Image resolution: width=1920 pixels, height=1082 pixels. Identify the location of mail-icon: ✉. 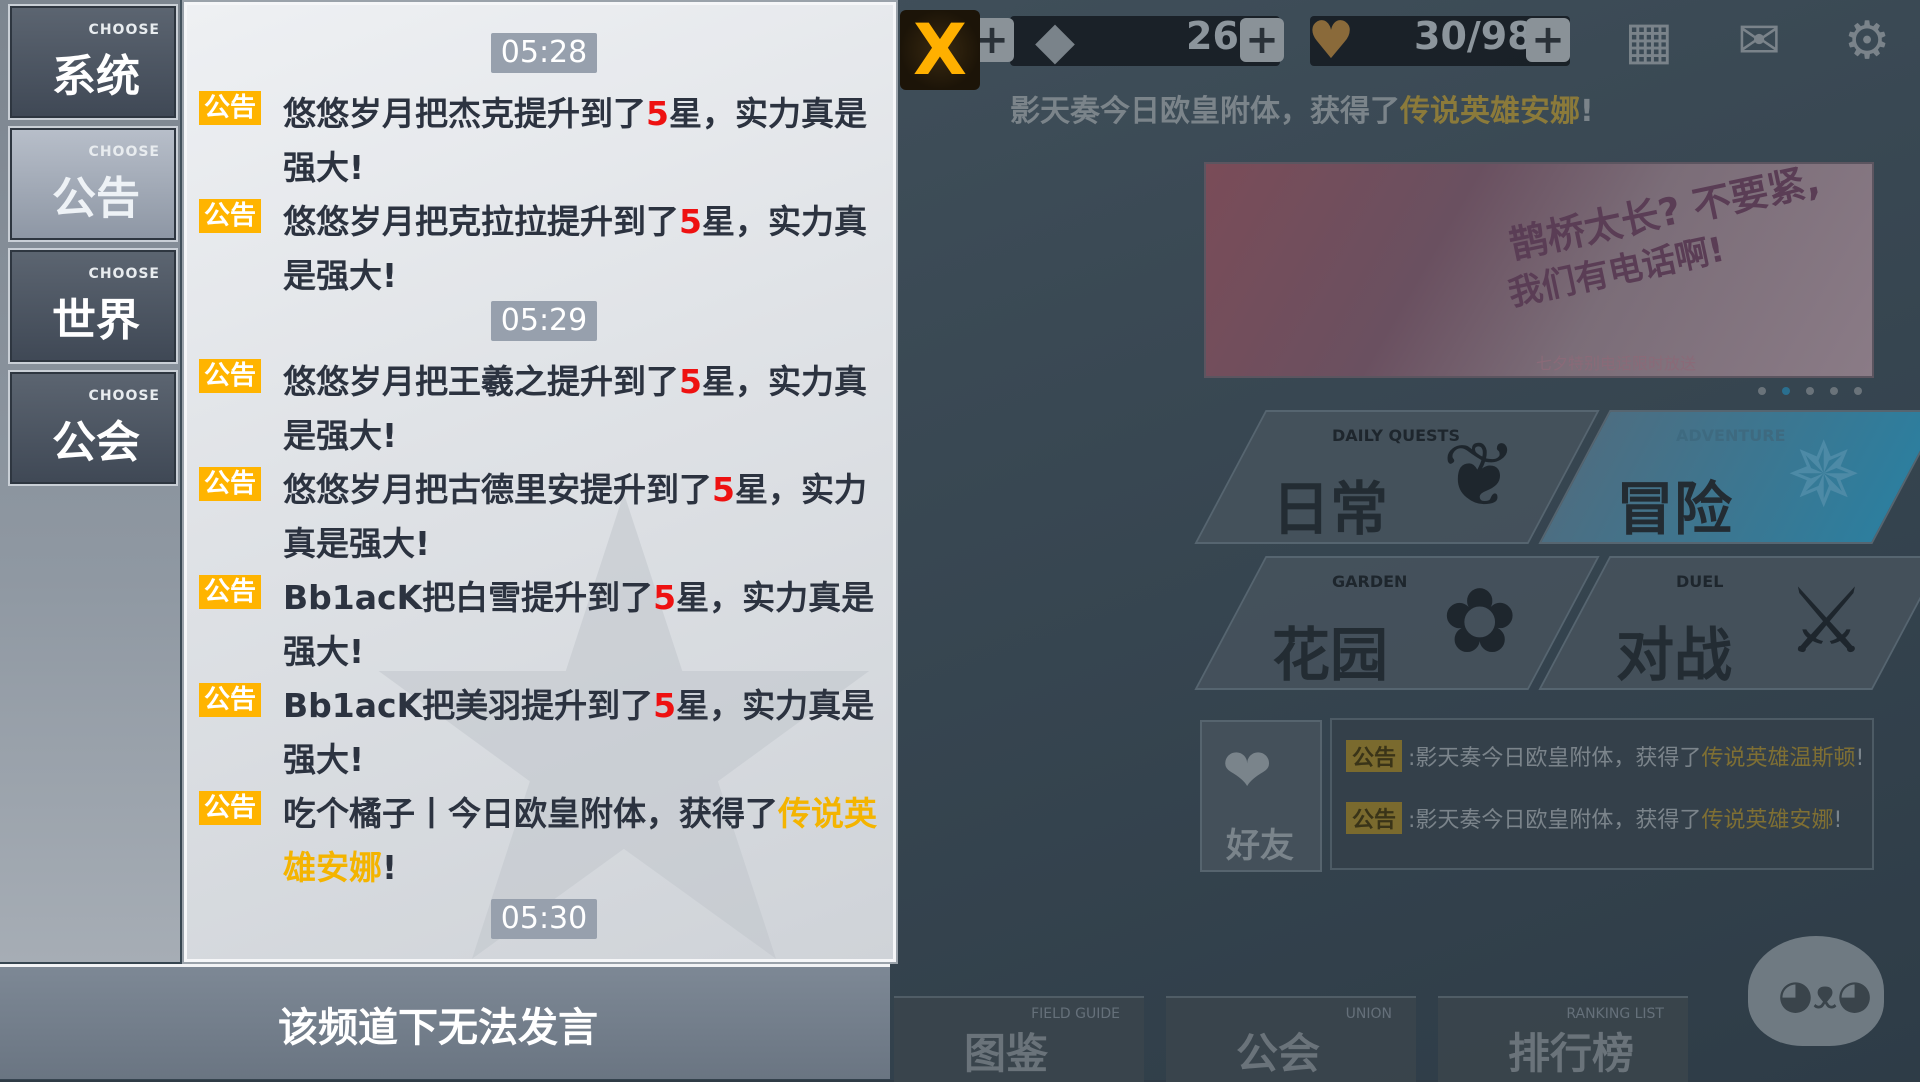
(1759, 41).